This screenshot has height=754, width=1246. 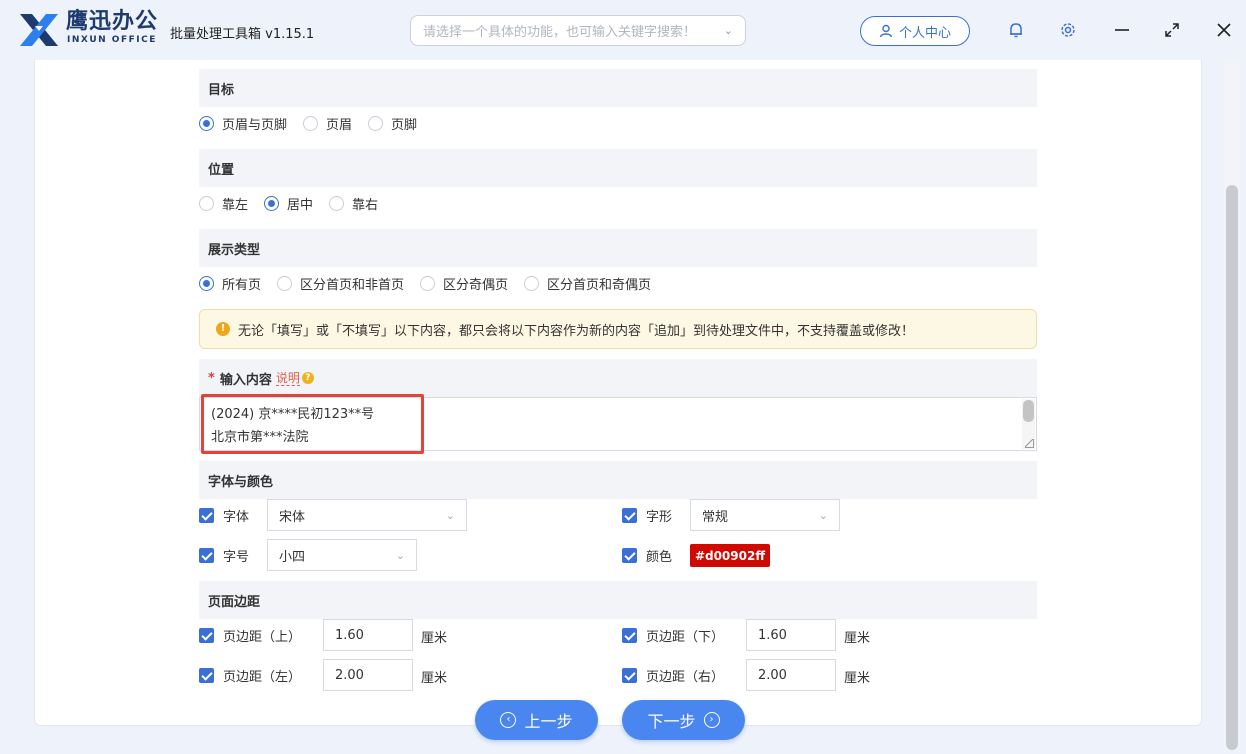 What do you see at coordinates (206, 515) in the screenshot?
I see `font-checkbox` at bounding box center [206, 515].